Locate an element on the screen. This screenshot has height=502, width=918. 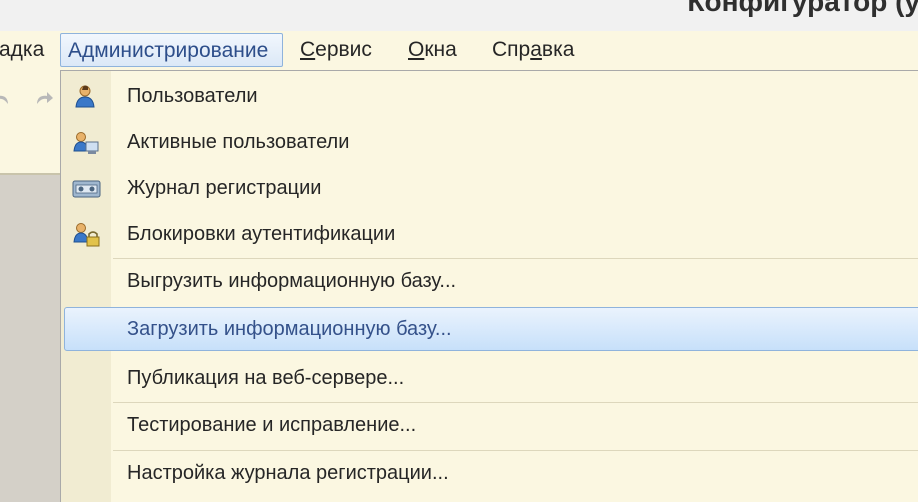
menu-item-label: Администрирование is located at coordinates (168, 50).